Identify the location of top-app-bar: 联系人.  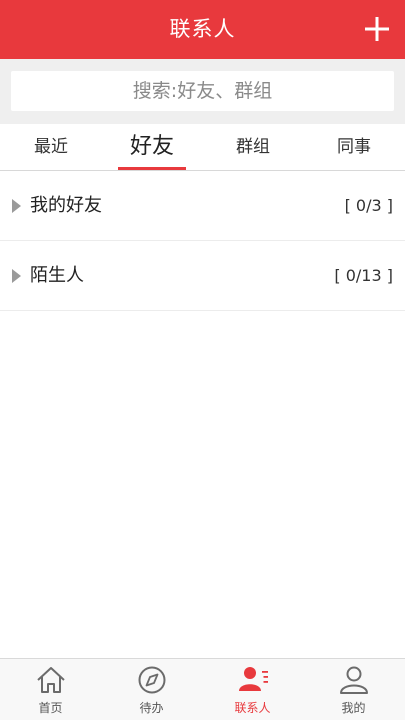
(202, 29).